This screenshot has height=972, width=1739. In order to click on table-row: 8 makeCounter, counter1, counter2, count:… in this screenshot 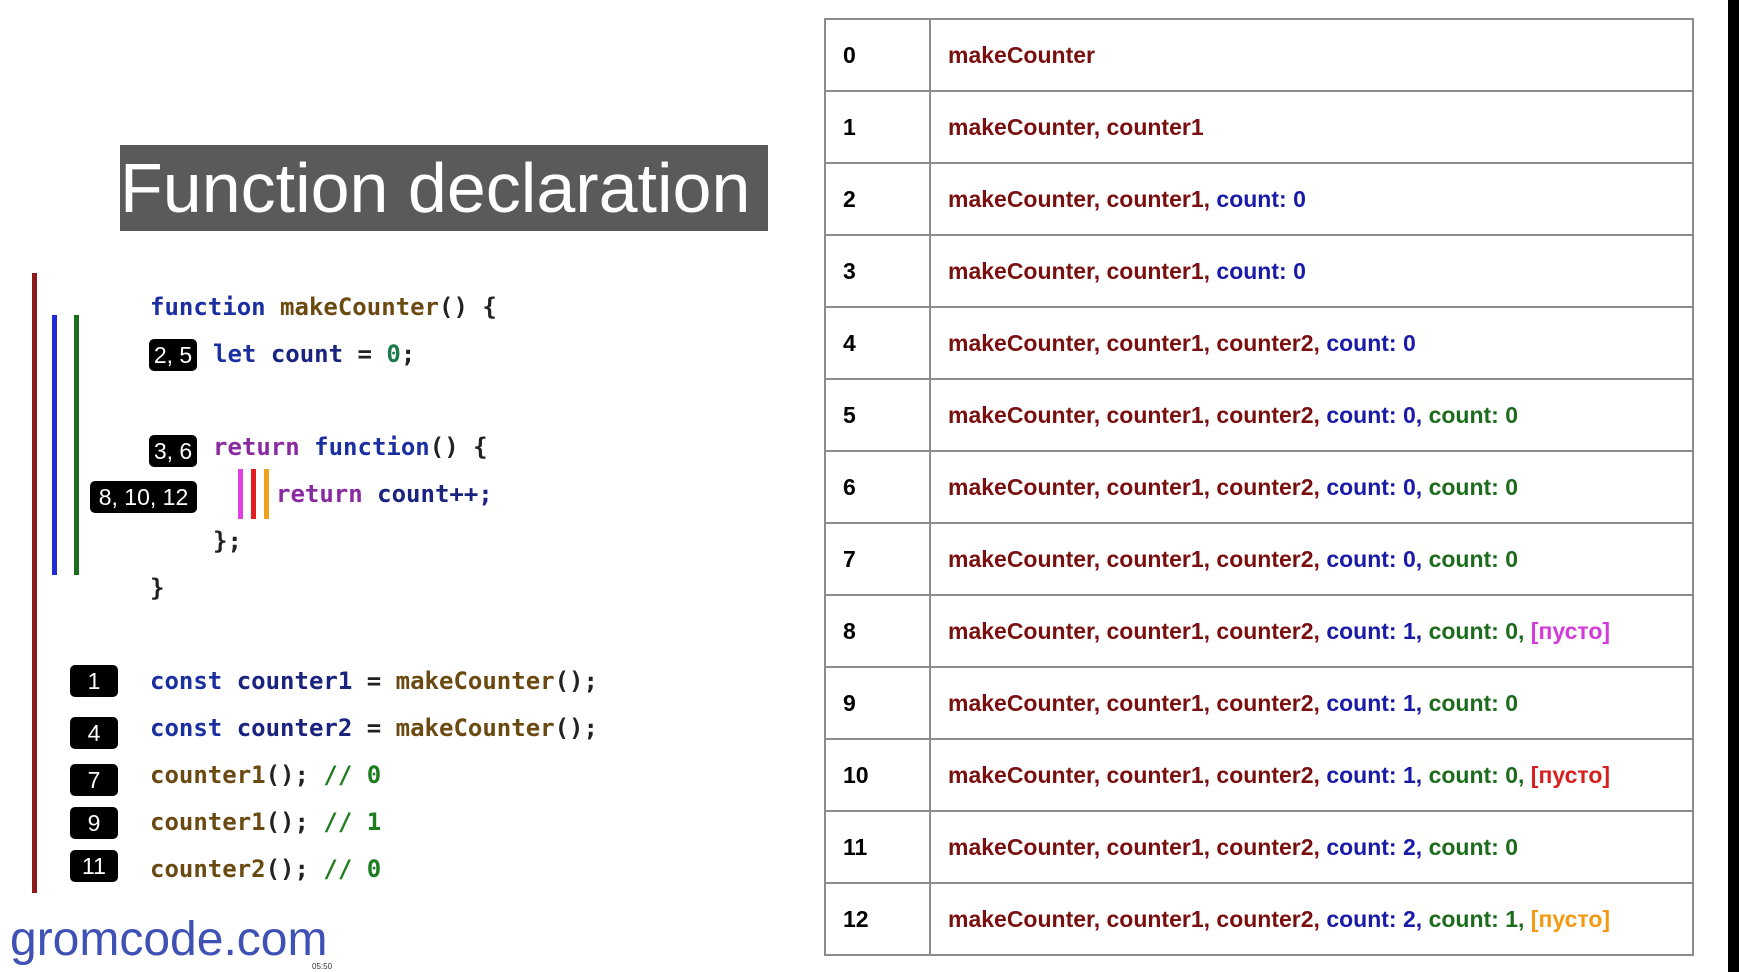, I will do `click(1259, 631)`.